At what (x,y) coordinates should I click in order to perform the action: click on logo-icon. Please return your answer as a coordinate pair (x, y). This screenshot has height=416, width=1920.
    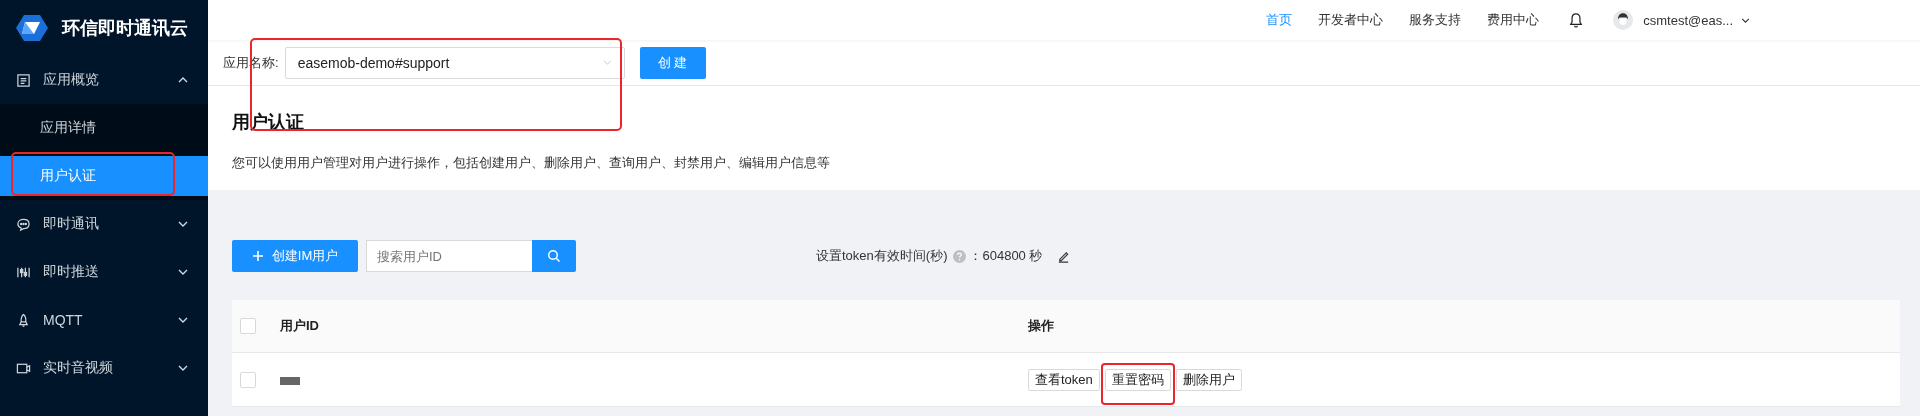
    Looking at the image, I should click on (32, 28).